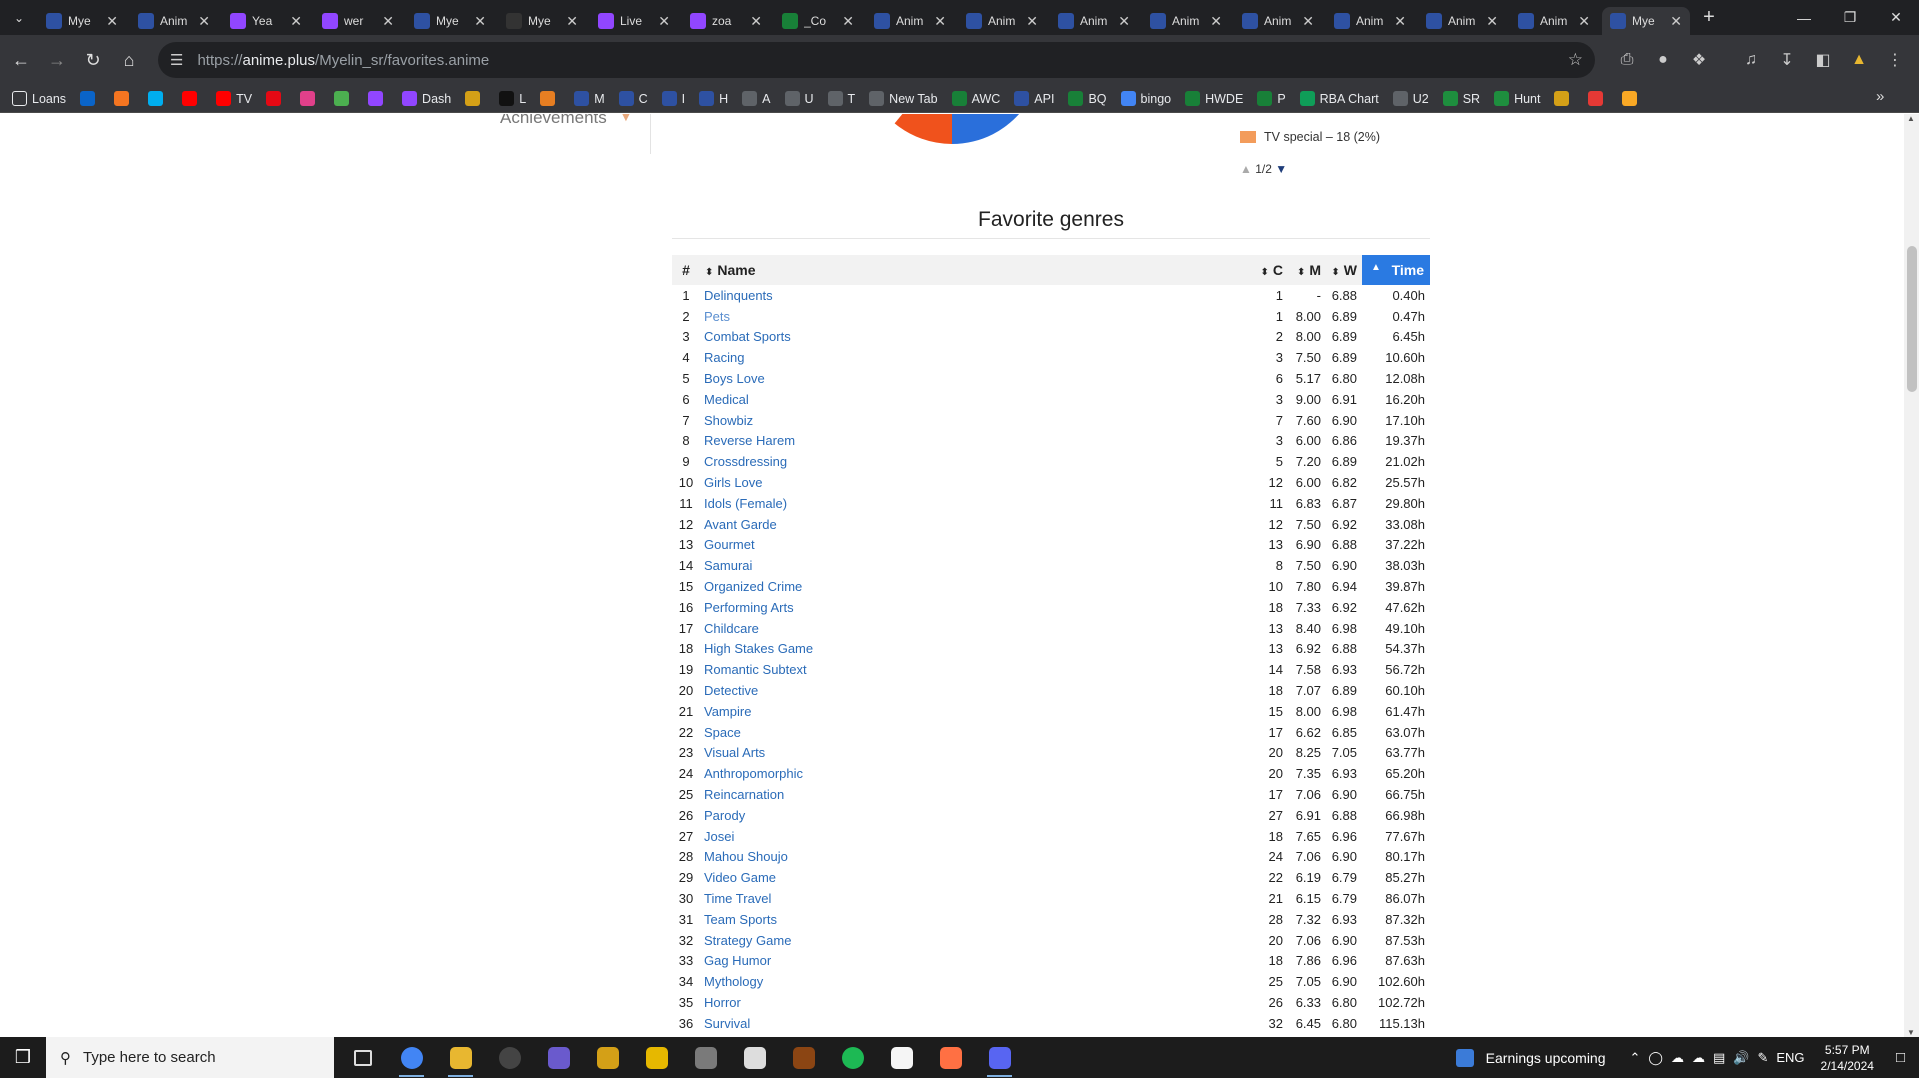 This screenshot has width=1919, height=1078. What do you see at coordinates (1912, 319) in the screenshot?
I see `scrollbar-thumb` at bounding box center [1912, 319].